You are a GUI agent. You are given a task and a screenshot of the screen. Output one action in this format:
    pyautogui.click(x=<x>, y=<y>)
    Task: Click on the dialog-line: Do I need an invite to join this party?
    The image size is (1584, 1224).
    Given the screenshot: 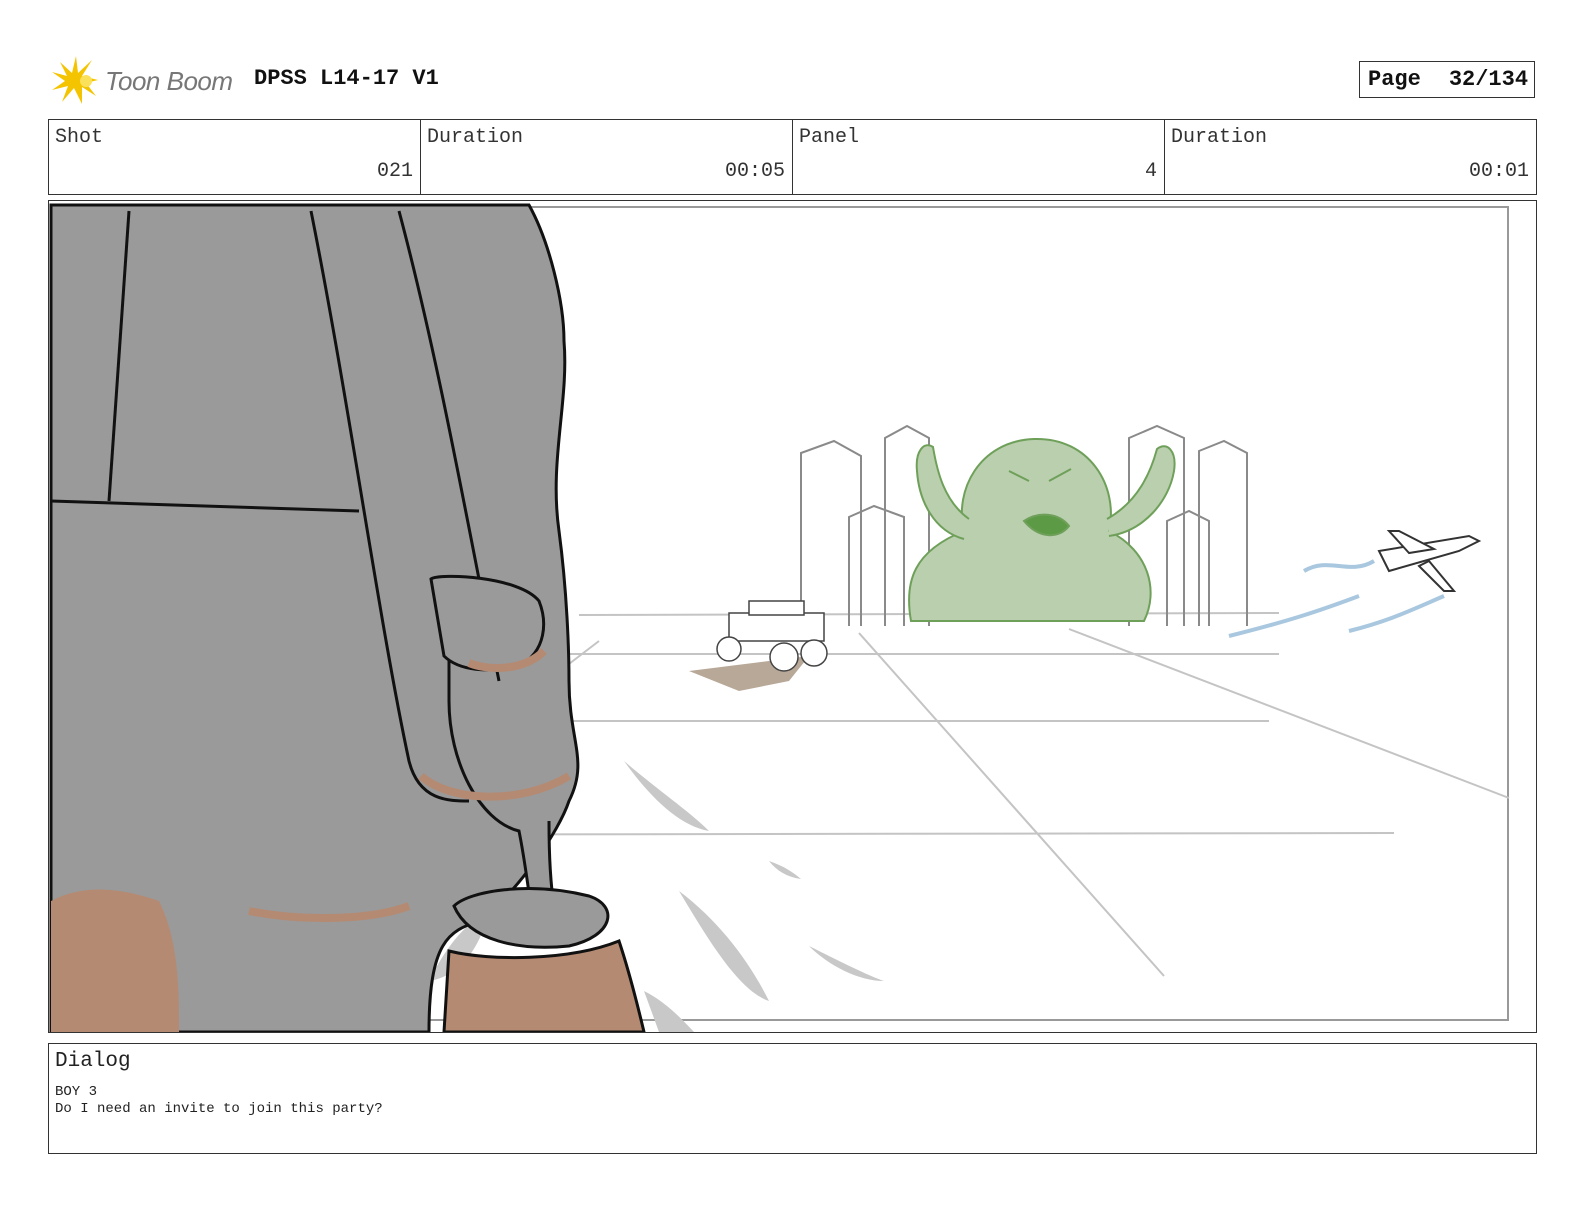 What is the action you would take?
    pyautogui.click(x=219, y=1109)
    